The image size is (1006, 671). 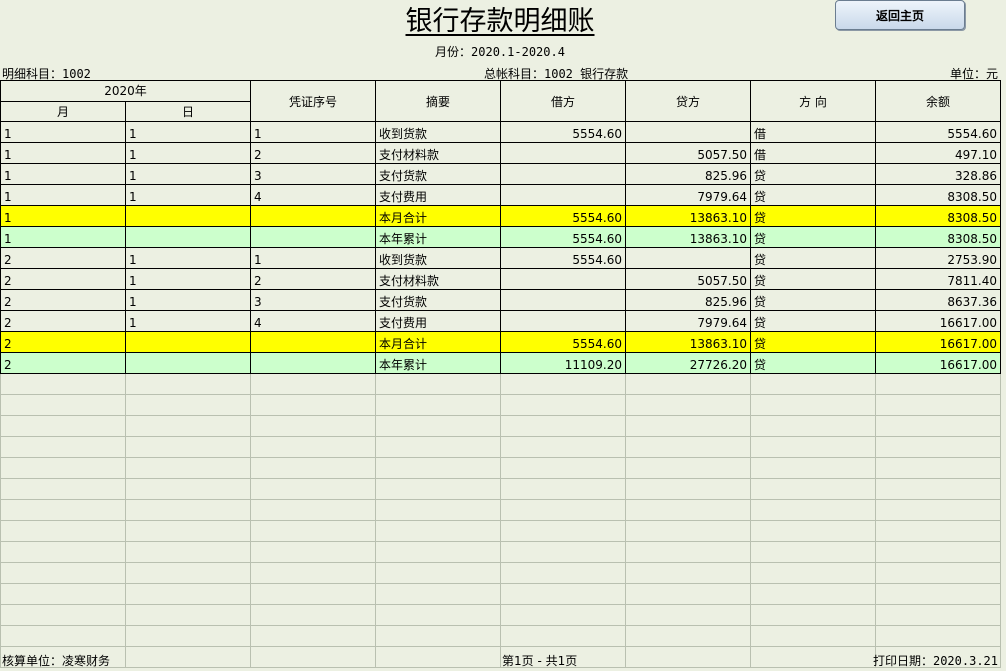 What do you see at coordinates (438, 101) in the screenshot?
I see `summary-header: 摘要` at bounding box center [438, 101].